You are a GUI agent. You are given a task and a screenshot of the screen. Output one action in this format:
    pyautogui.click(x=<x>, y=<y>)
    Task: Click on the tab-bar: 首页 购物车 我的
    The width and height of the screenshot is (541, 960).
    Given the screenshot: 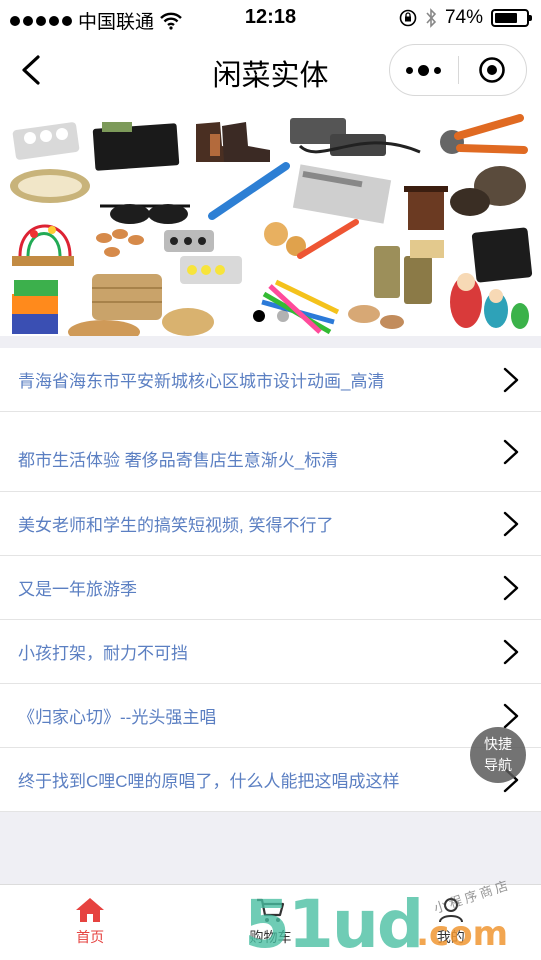 What is the action you would take?
    pyautogui.click(x=270, y=922)
    